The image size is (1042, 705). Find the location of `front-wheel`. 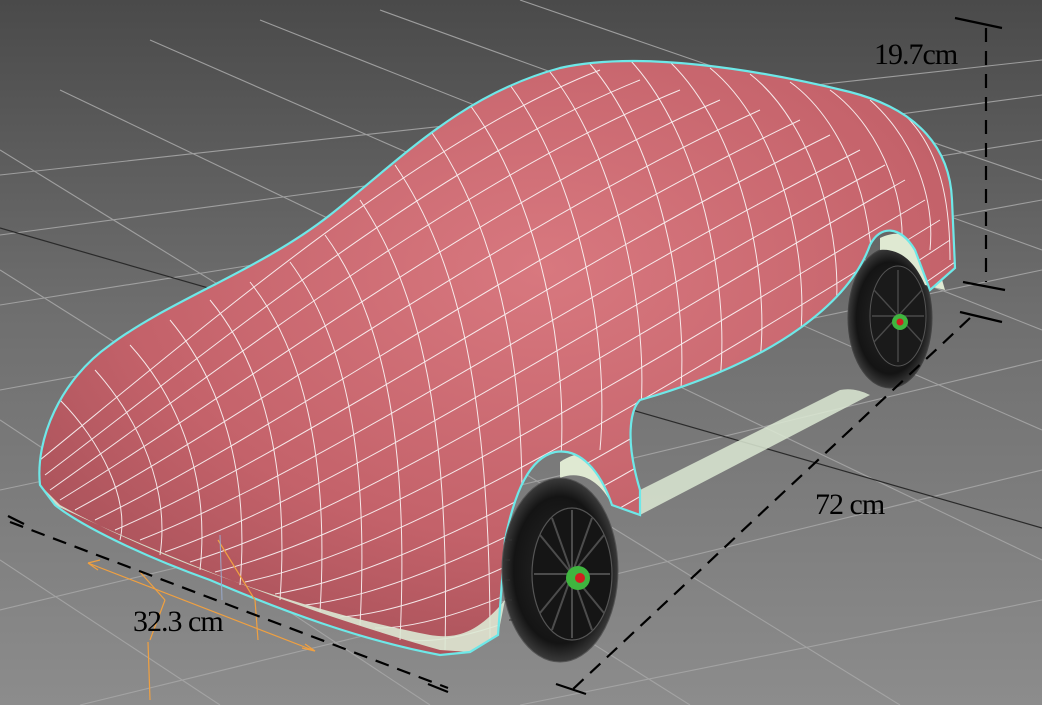

front-wheel is located at coordinates (560, 570).